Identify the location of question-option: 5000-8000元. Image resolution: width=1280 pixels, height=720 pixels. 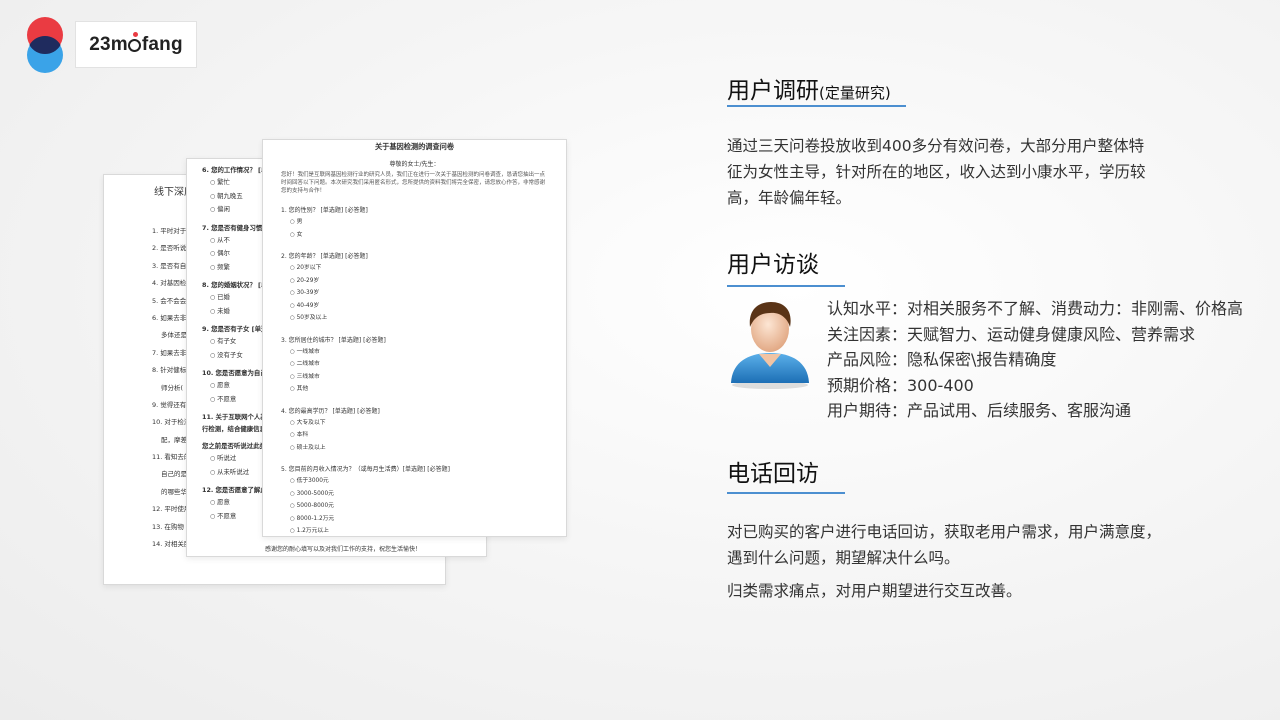
(414, 506).